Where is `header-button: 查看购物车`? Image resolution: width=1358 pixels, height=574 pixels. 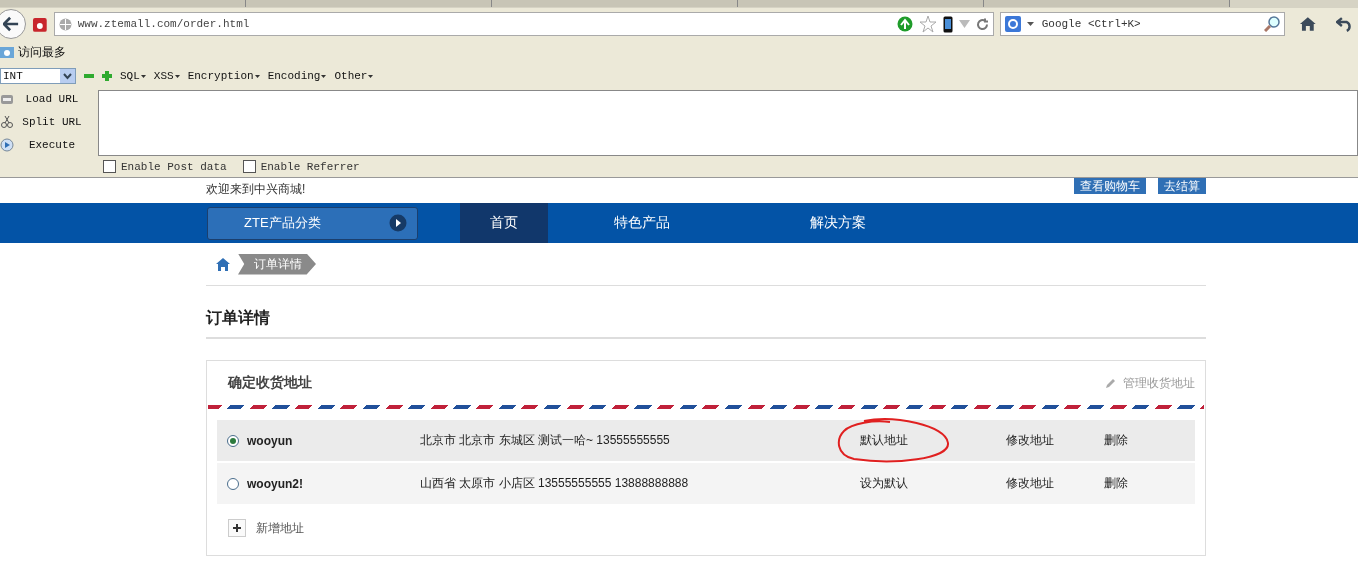 header-button: 查看购物车 is located at coordinates (1110, 186).